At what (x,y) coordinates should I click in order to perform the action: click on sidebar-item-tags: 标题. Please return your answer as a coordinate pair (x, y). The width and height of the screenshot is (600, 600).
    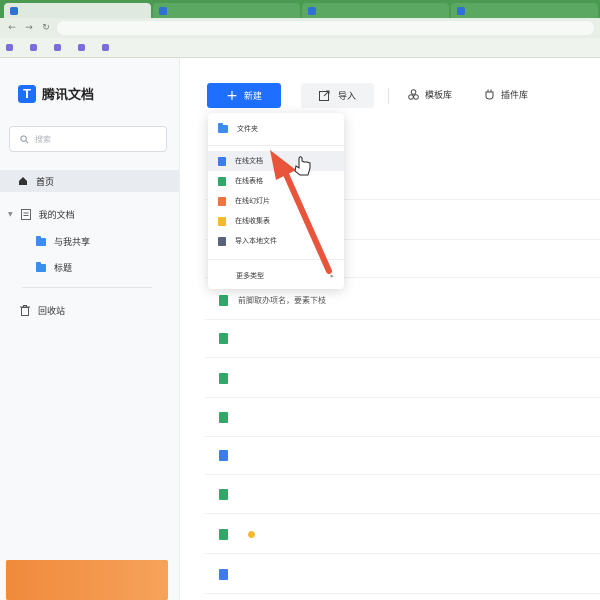
    Looking at the image, I should click on (54, 267).